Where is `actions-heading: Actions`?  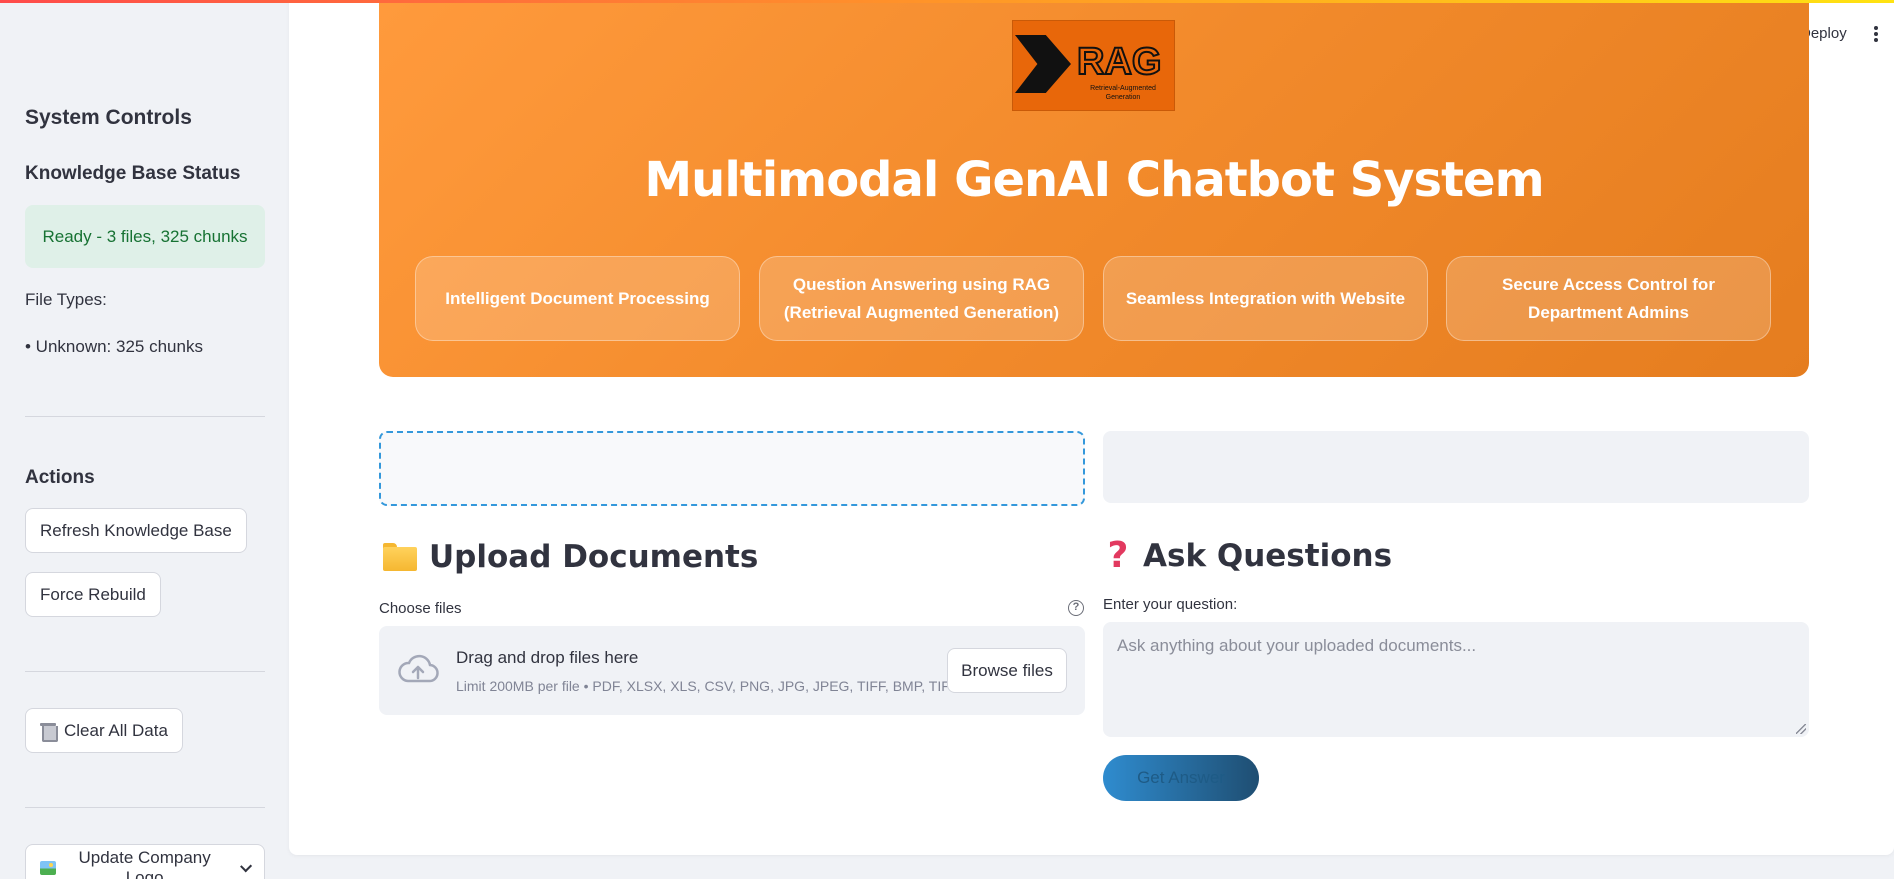
actions-heading: Actions is located at coordinates (60, 477).